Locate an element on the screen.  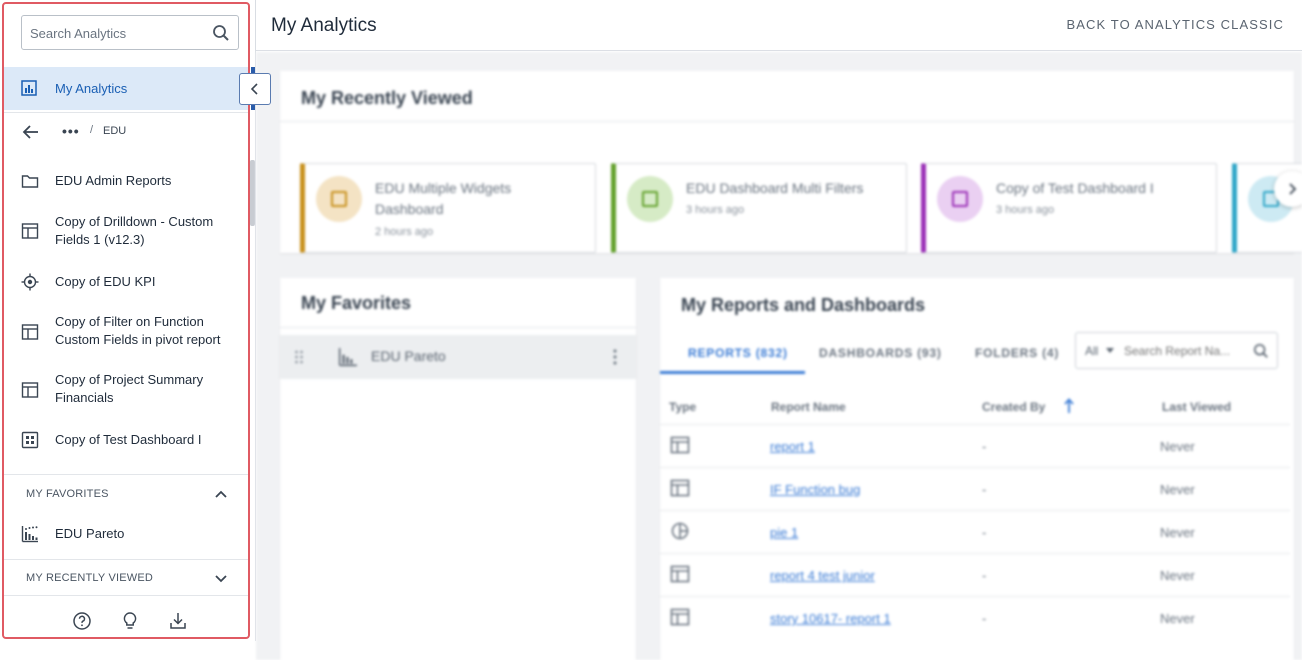
favorite-item-label: EDU Pareto is located at coordinates (90, 533).